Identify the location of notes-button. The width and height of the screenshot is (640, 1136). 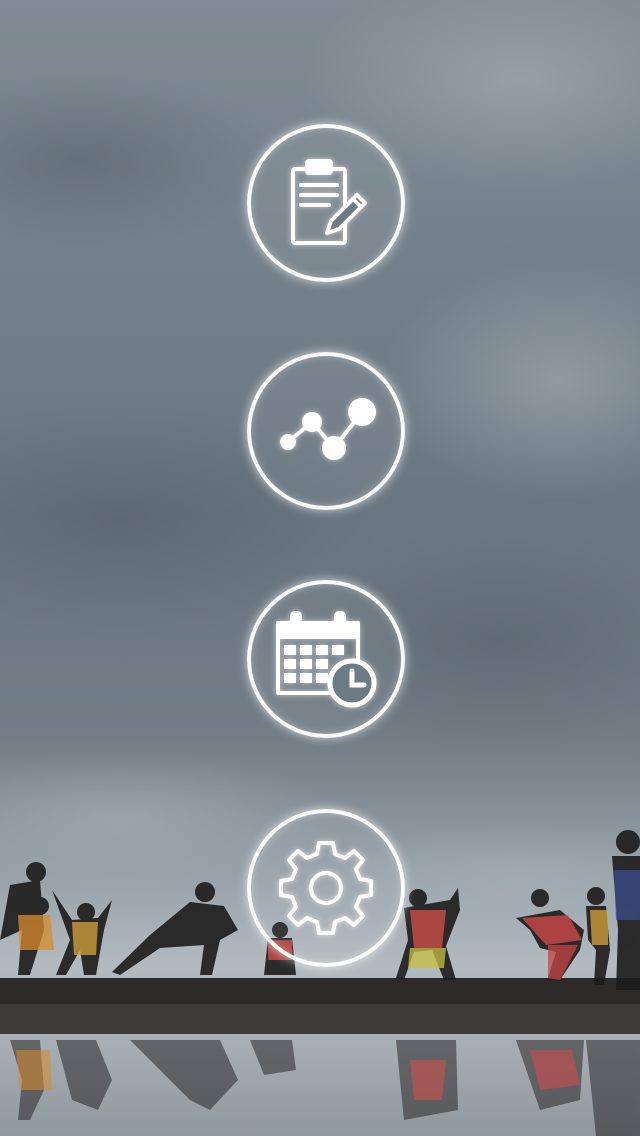
(326, 203).